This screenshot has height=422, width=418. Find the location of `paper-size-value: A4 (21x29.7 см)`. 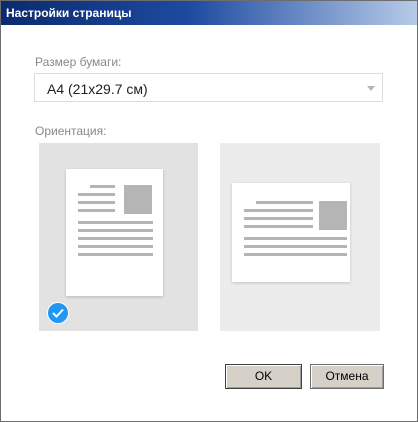

paper-size-value: A4 (21x29.7 см) is located at coordinates (97, 89).